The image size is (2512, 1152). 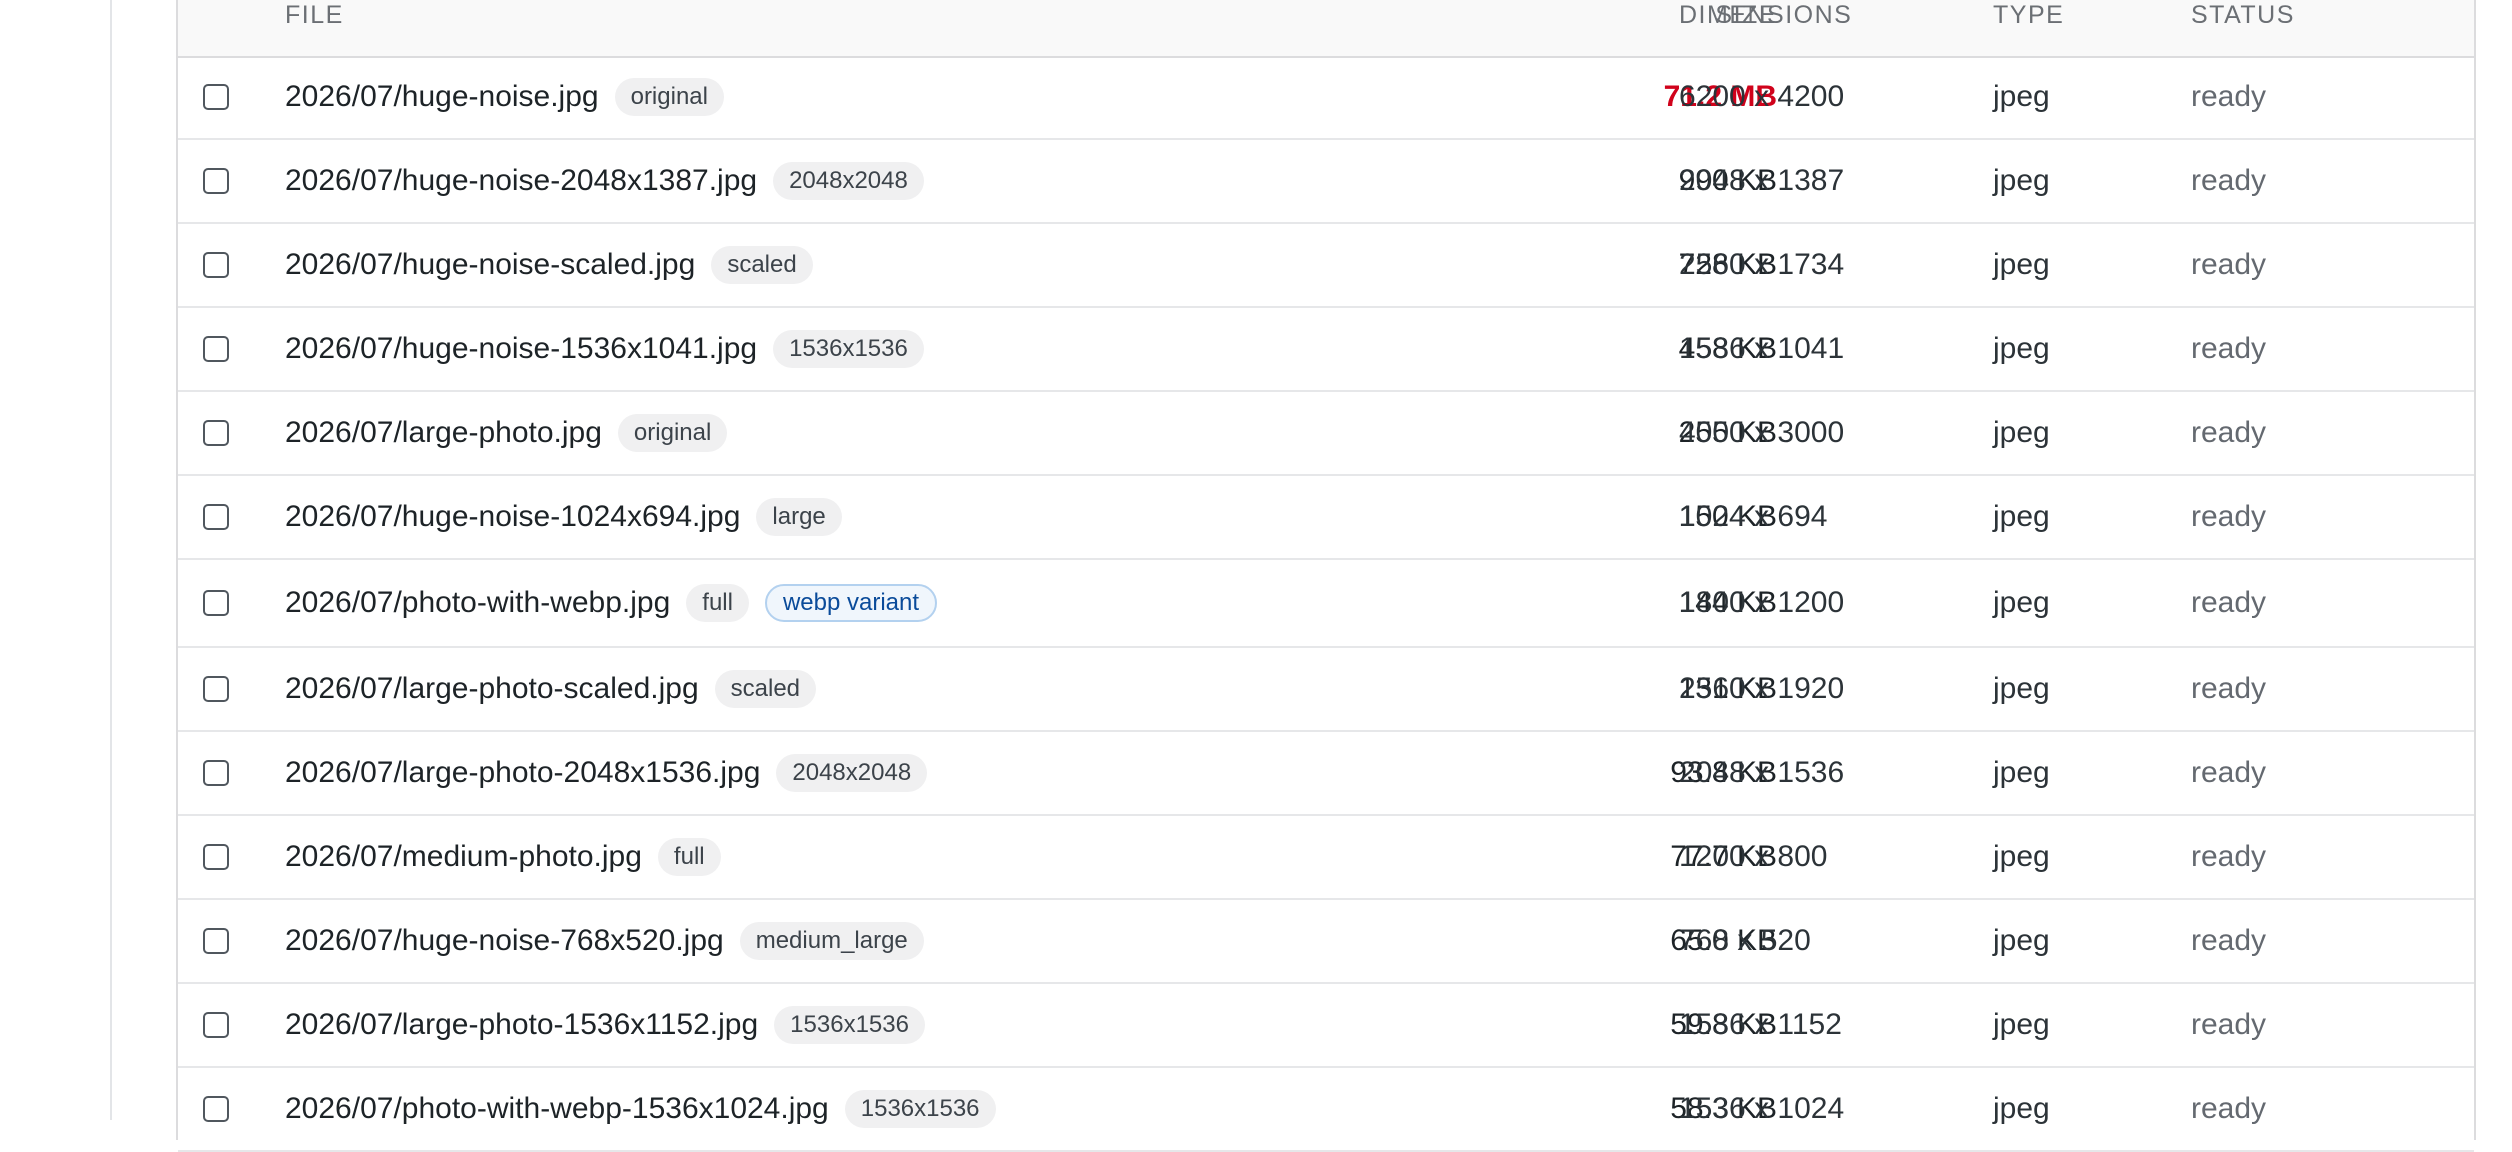 What do you see at coordinates (478, 602) in the screenshot?
I see `file-name: 2026/07/photo-with-webp.jpg` at bounding box center [478, 602].